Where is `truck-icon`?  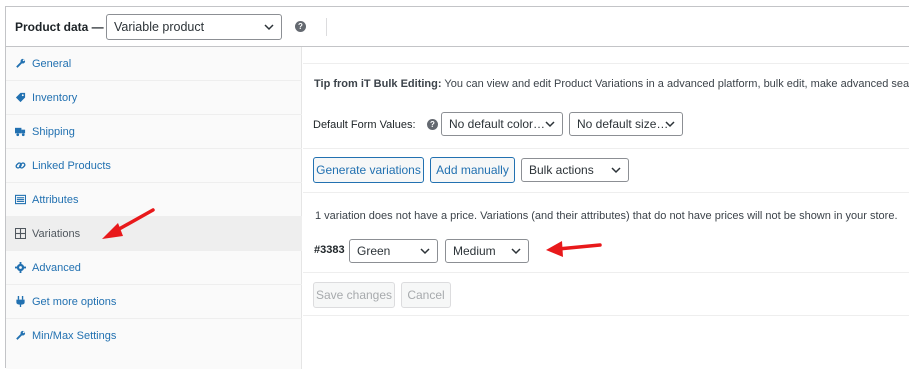 truck-icon is located at coordinates (20, 132).